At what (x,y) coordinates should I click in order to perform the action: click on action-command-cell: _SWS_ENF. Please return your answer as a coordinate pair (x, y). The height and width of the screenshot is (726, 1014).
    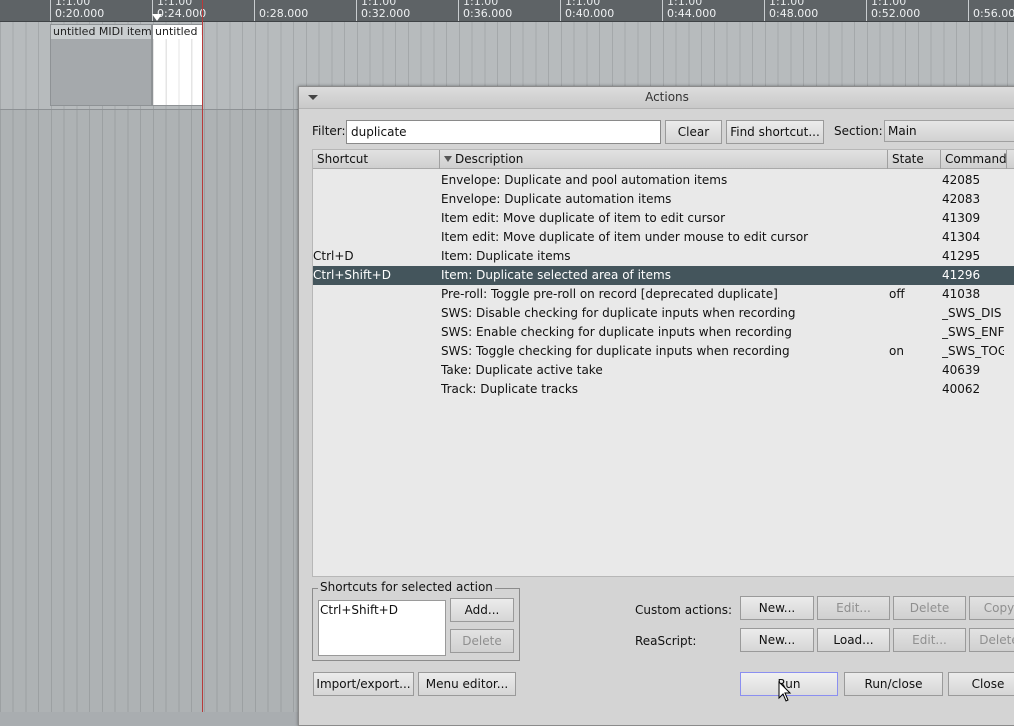
    Looking at the image, I should click on (973, 332).